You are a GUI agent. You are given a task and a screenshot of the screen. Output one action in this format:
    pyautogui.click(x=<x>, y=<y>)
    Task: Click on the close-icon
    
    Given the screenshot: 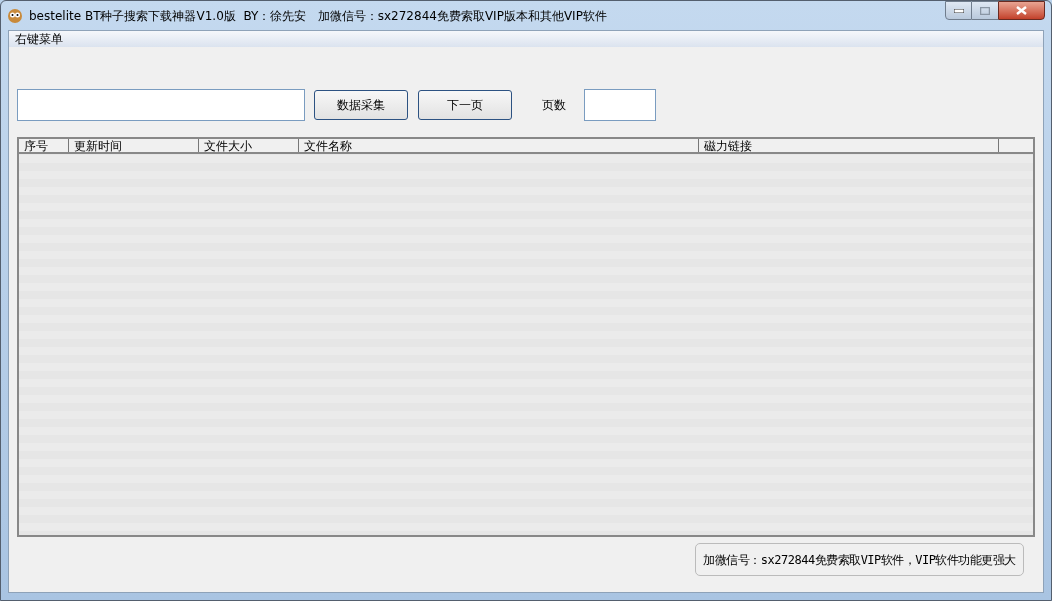 What is the action you would take?
    pyautogui.click(x=1021, y=10)
    